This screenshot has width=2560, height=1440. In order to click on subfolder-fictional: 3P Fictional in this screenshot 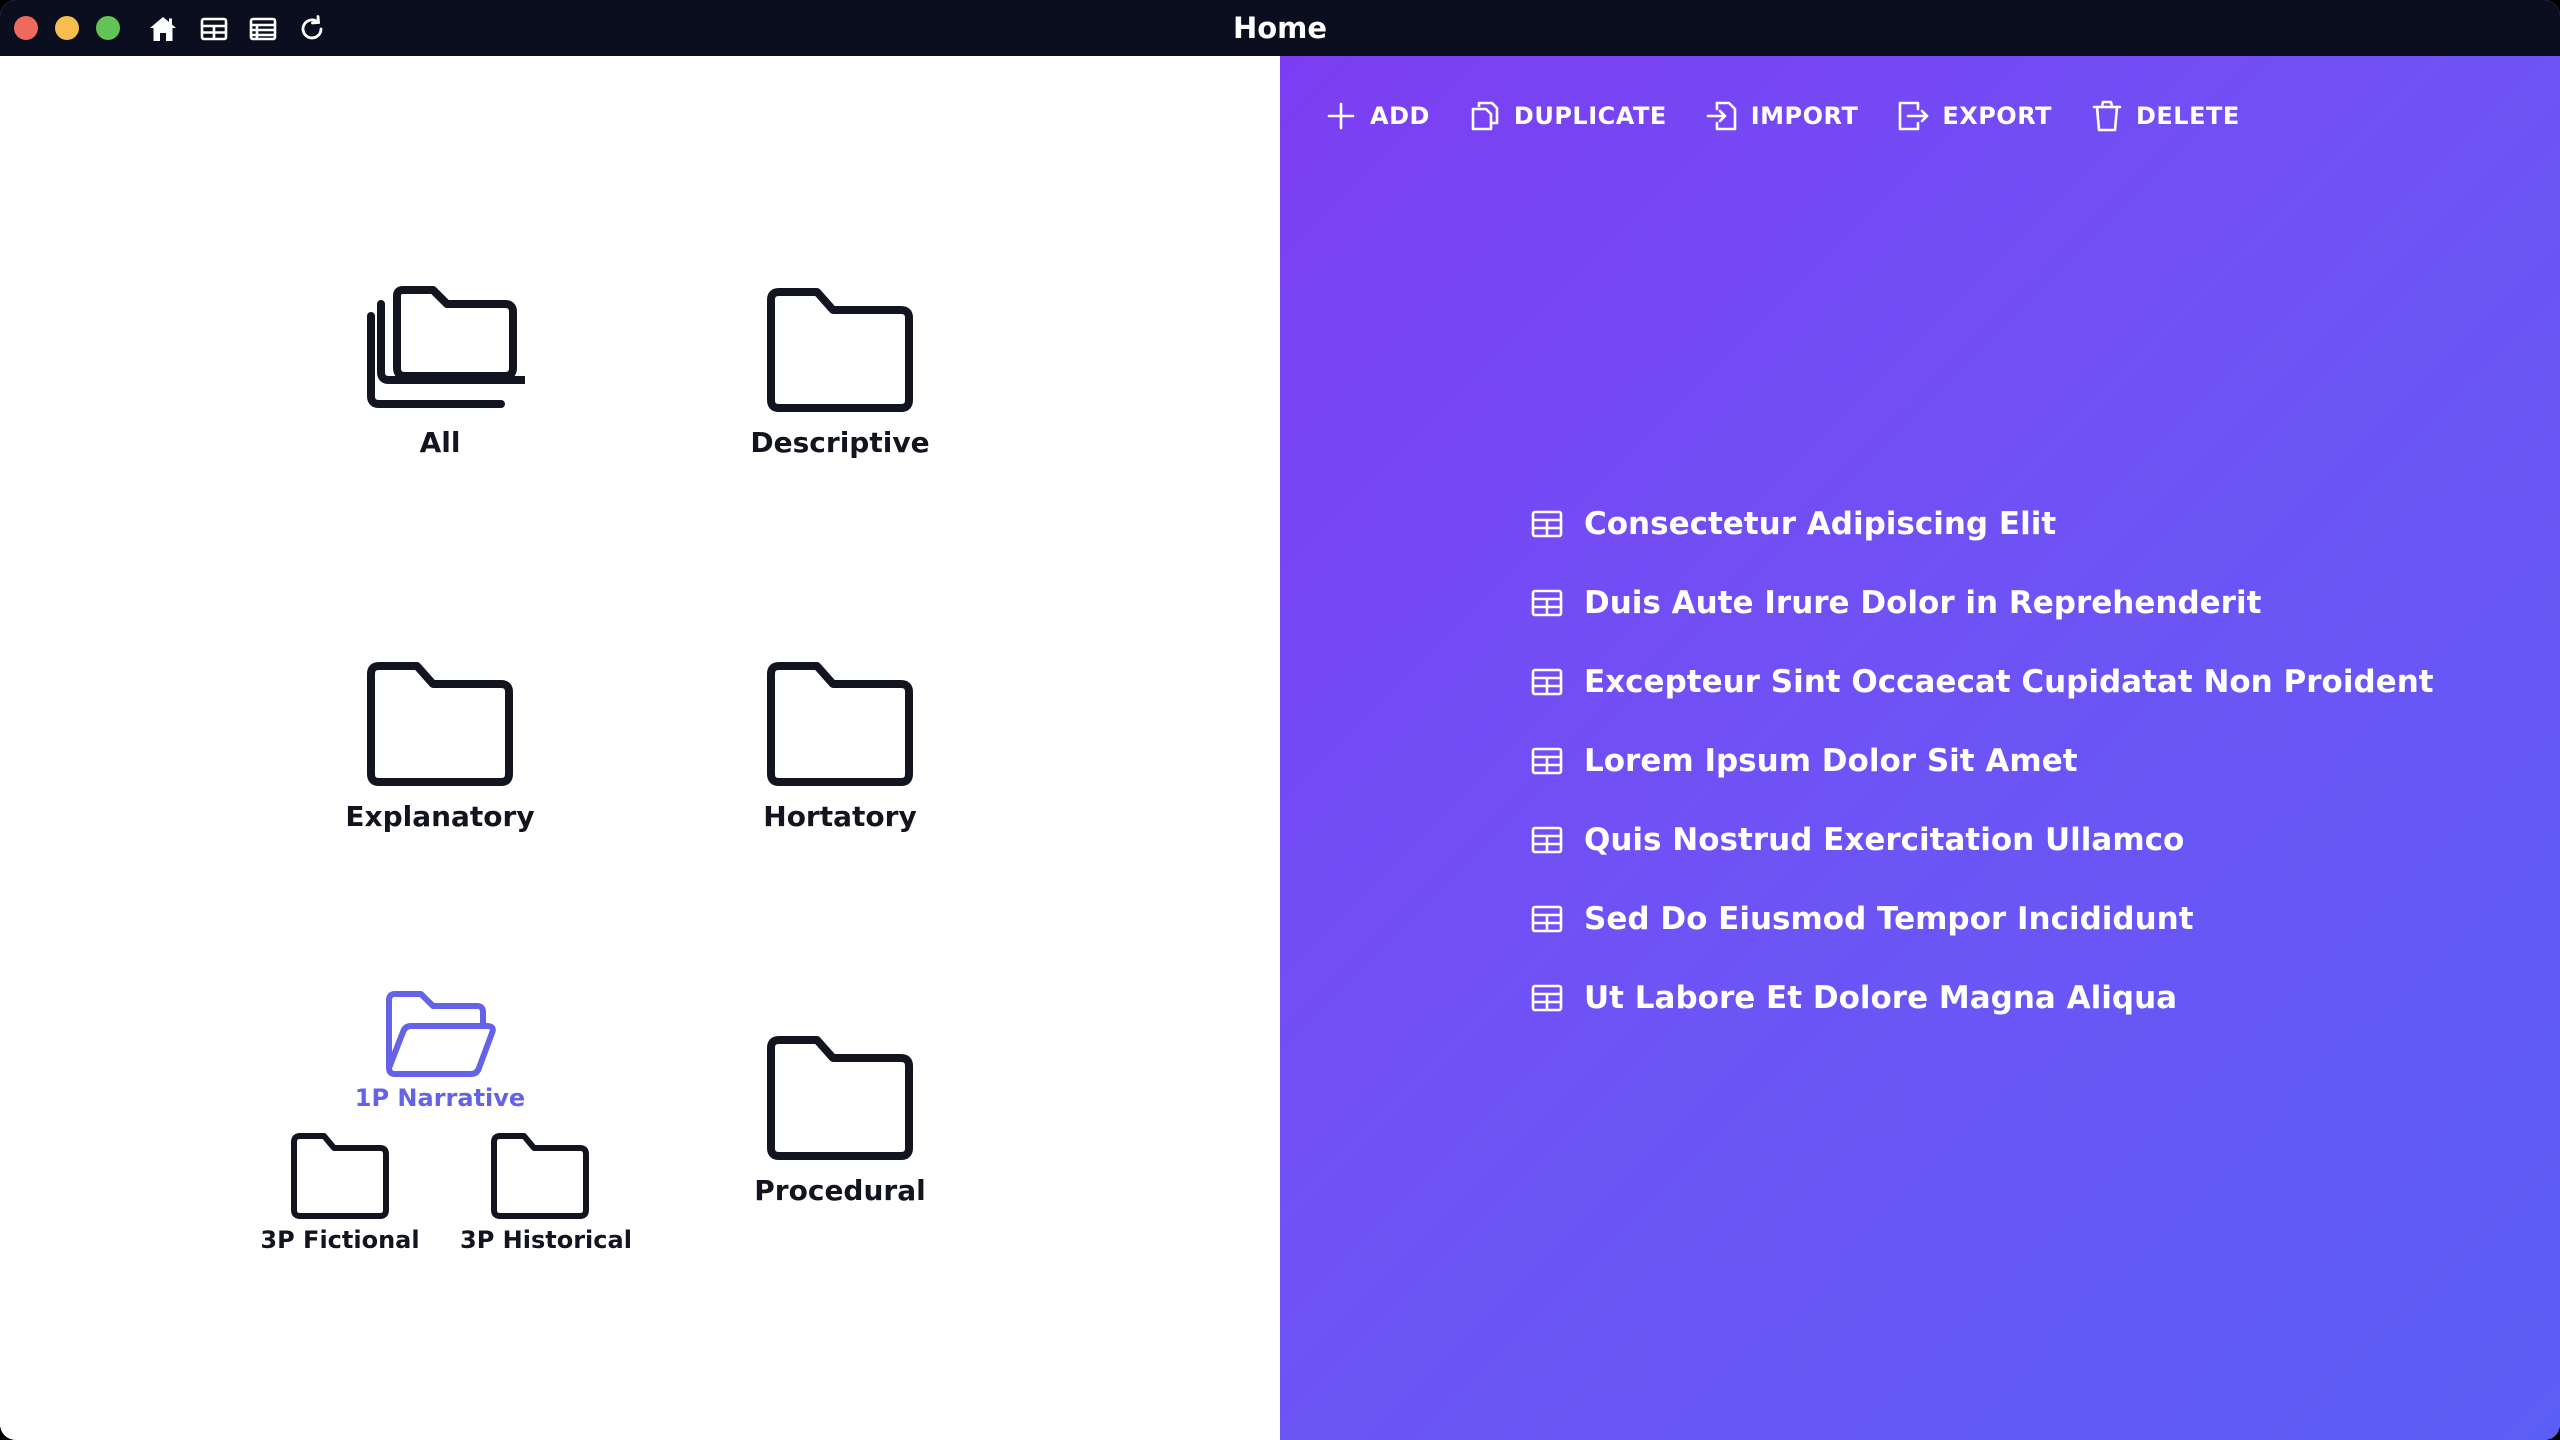, I will do `click(340, 1193)`.